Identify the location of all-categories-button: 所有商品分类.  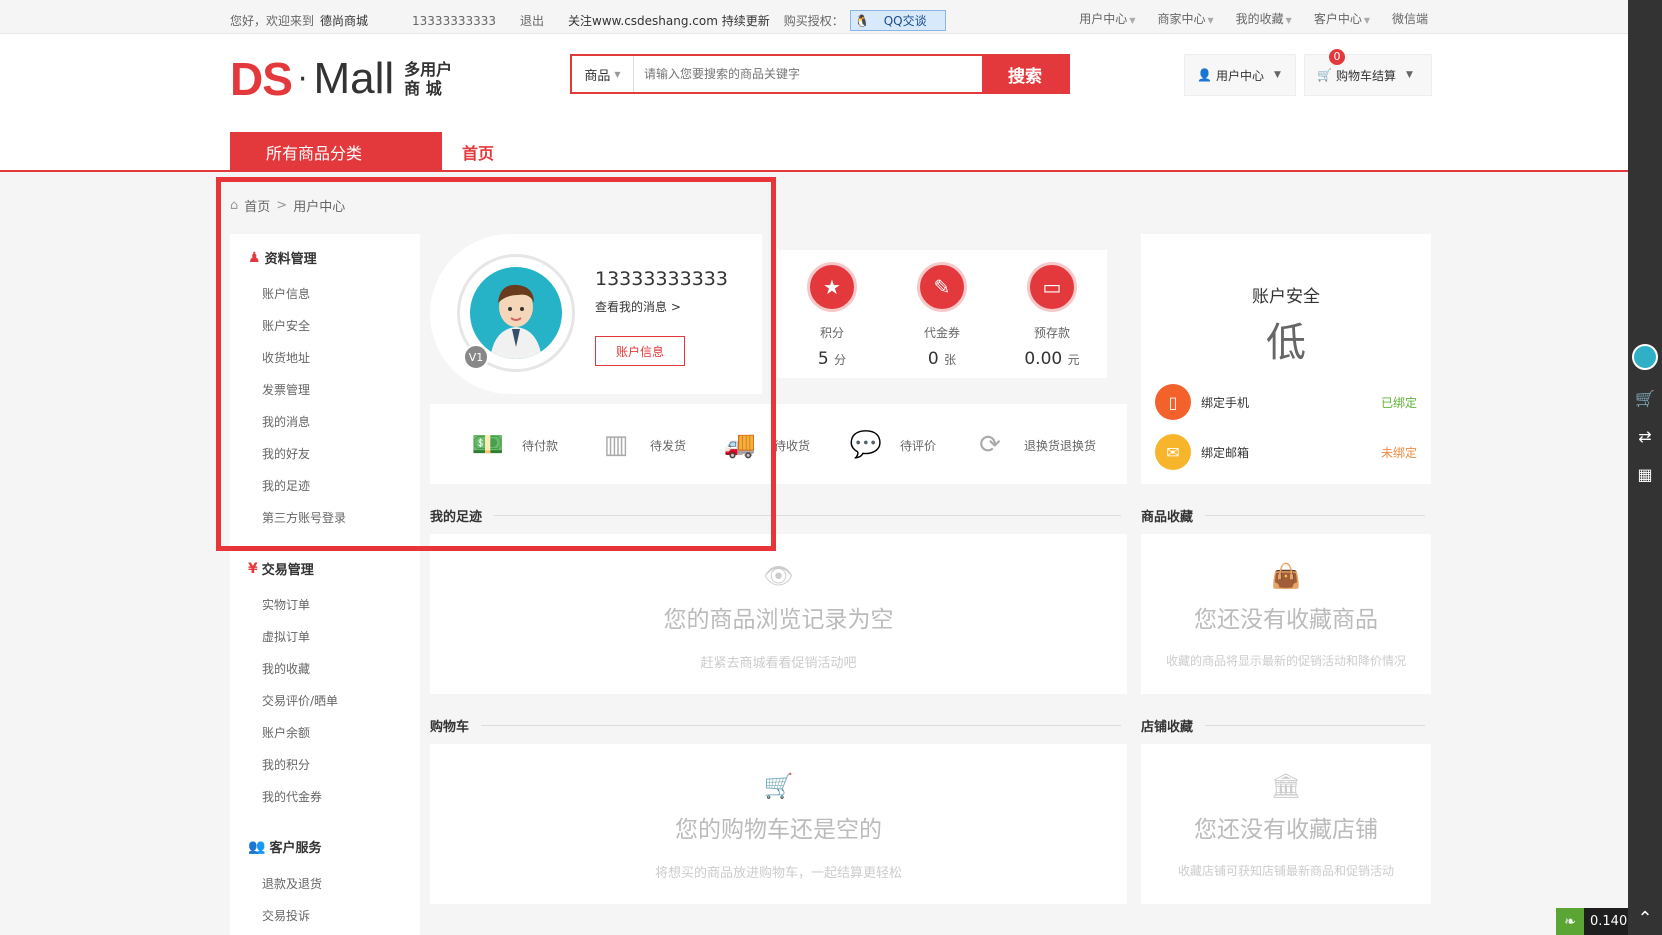
(336, 152).